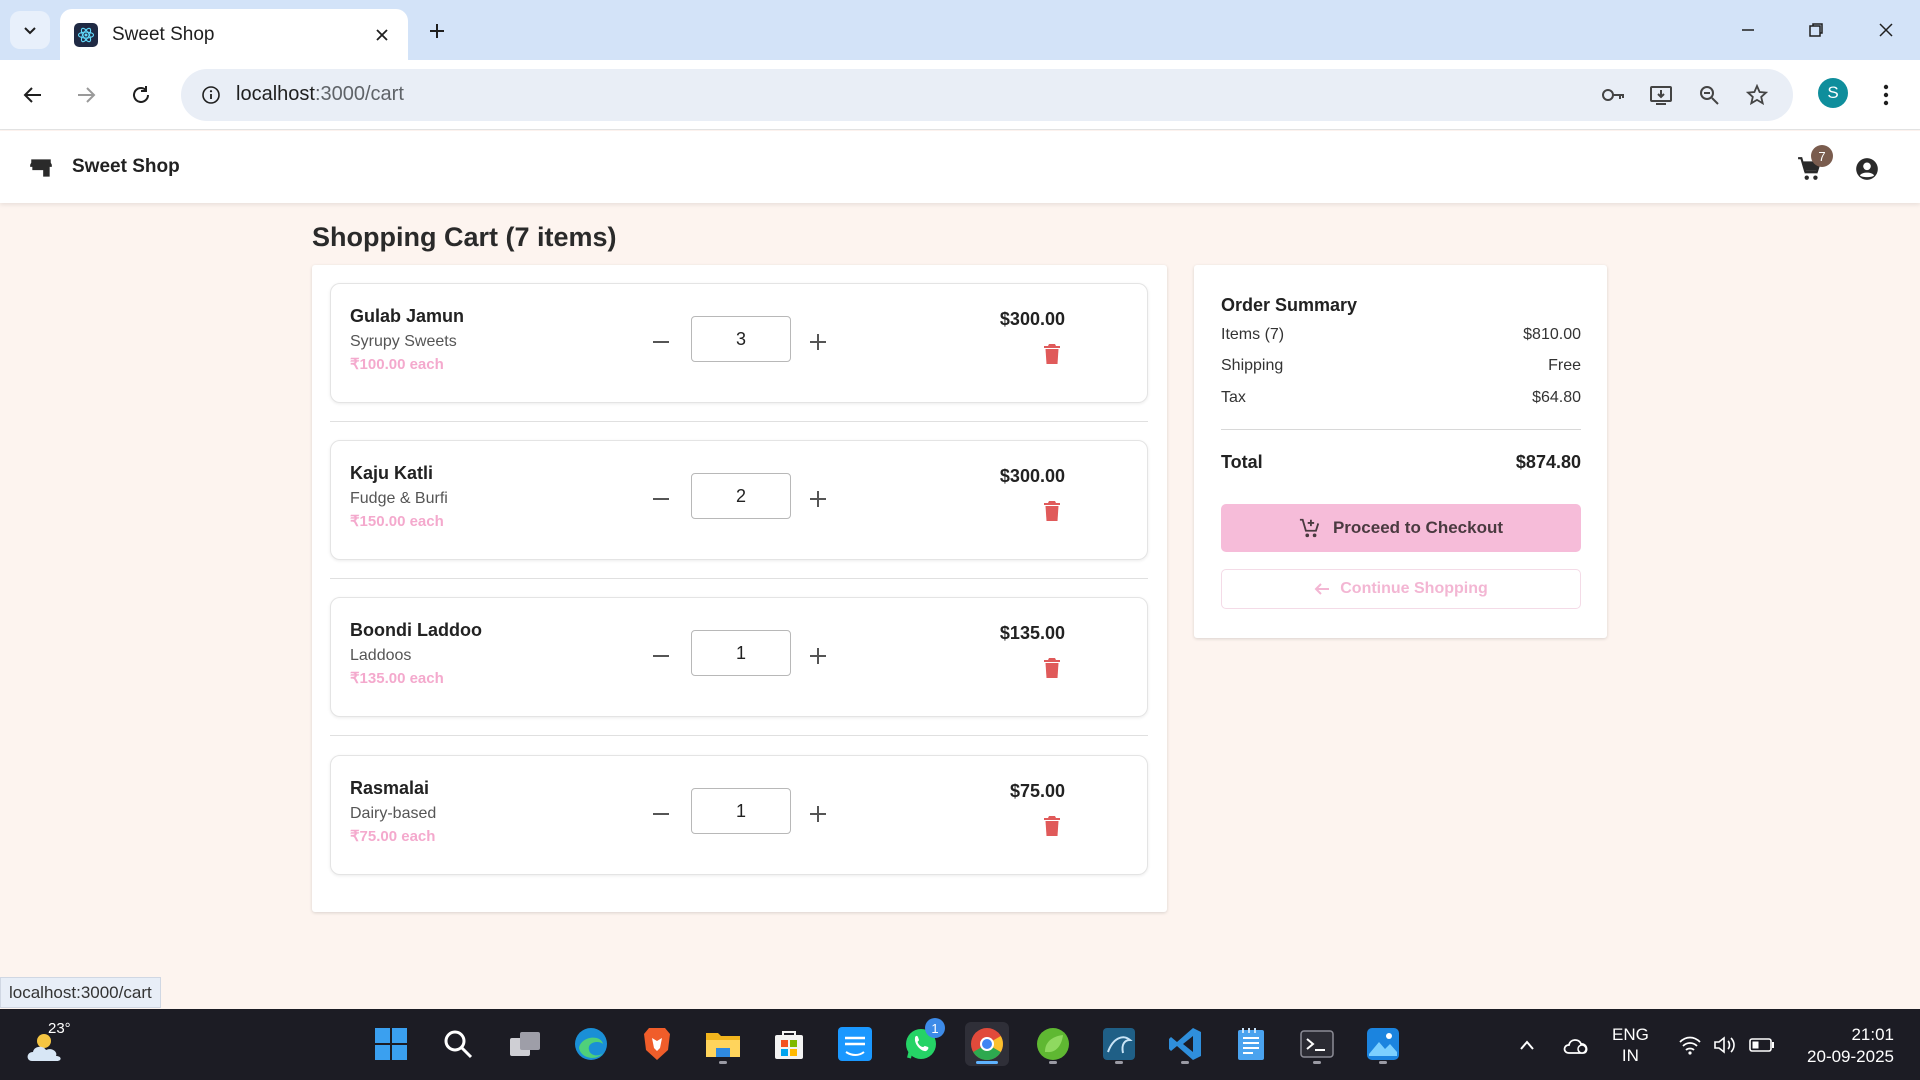 This screenshot has width=1920, height=1080. I want to click on password-key-button, so click(1613, 95).